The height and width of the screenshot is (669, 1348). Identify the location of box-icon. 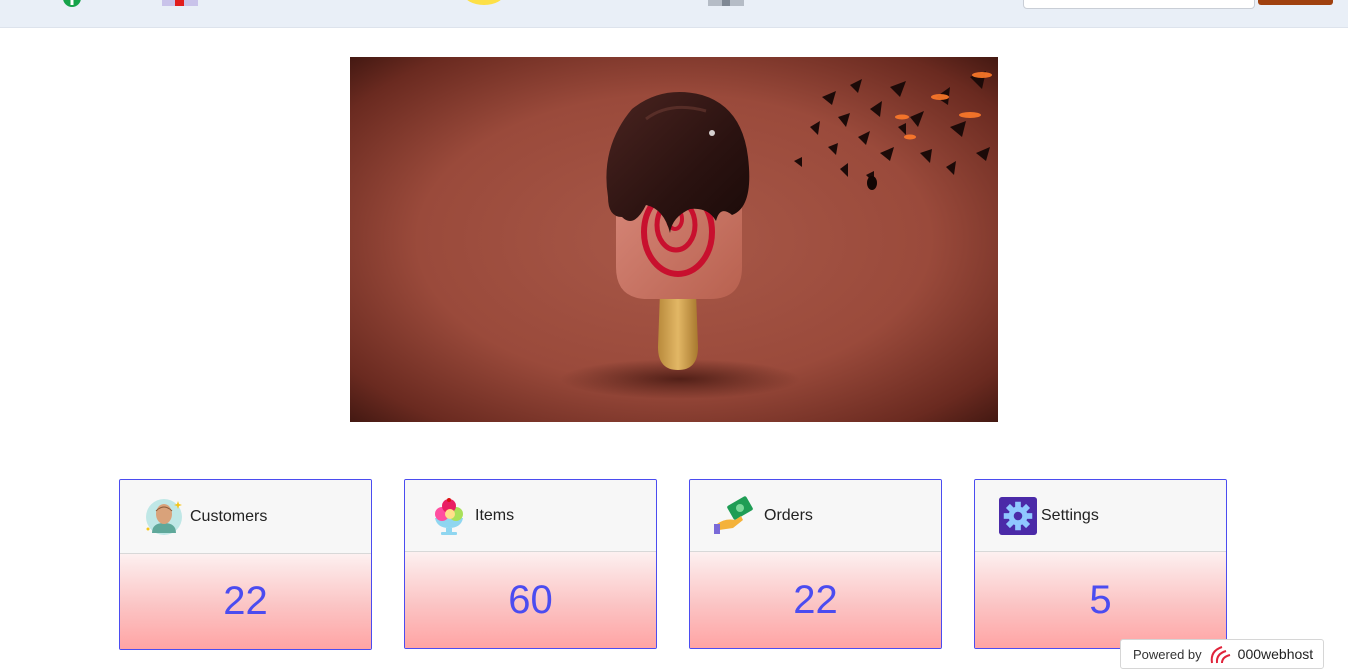
(726, 5).